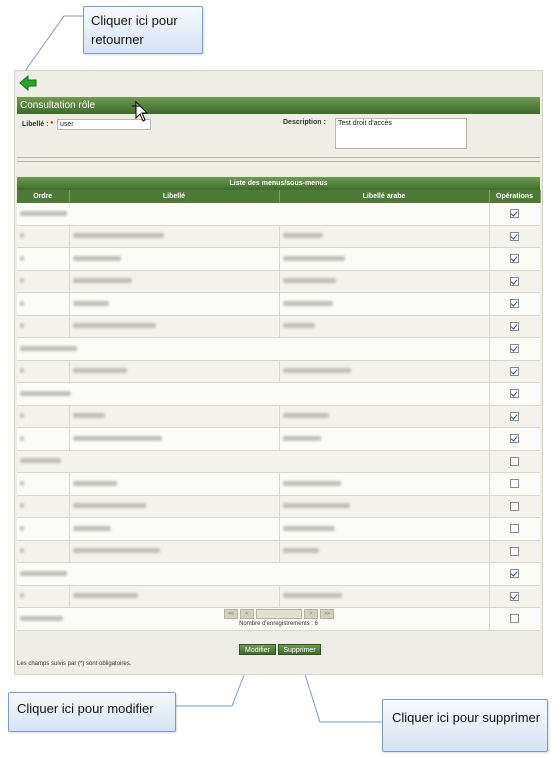 This screenshot has width=557, height=760. I want to click on callout-edit-text: Cliquer ici pour modifier, so click(85, 708).